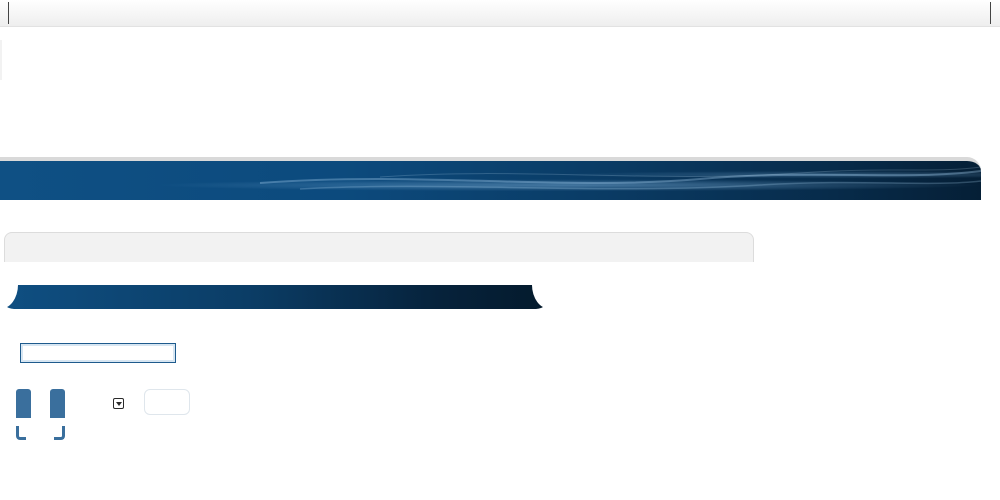 This screenshot has width=1000, height=500. What do you see at coordinates (379, 247) in the screenshot?
I see `tab-strip-panel` at bounding box center [379, 247].